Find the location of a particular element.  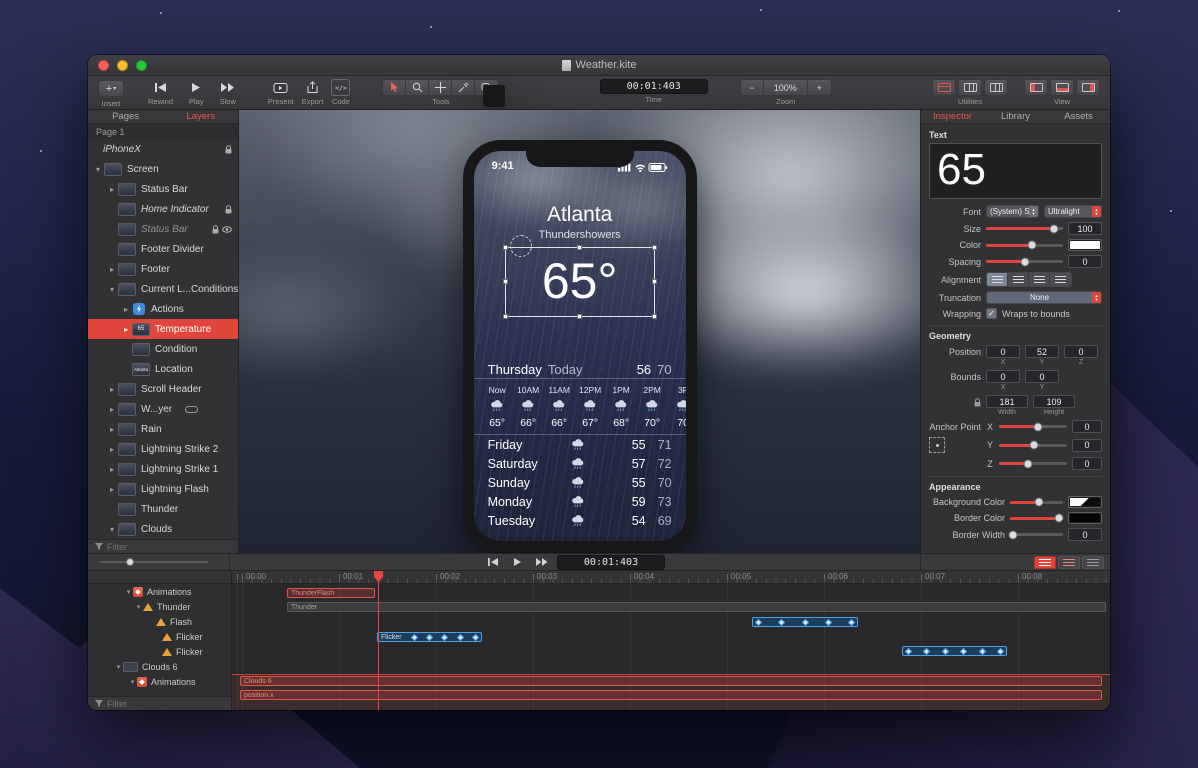

wrapping-checkbox: ✓ is located at coordinates (991, 313).